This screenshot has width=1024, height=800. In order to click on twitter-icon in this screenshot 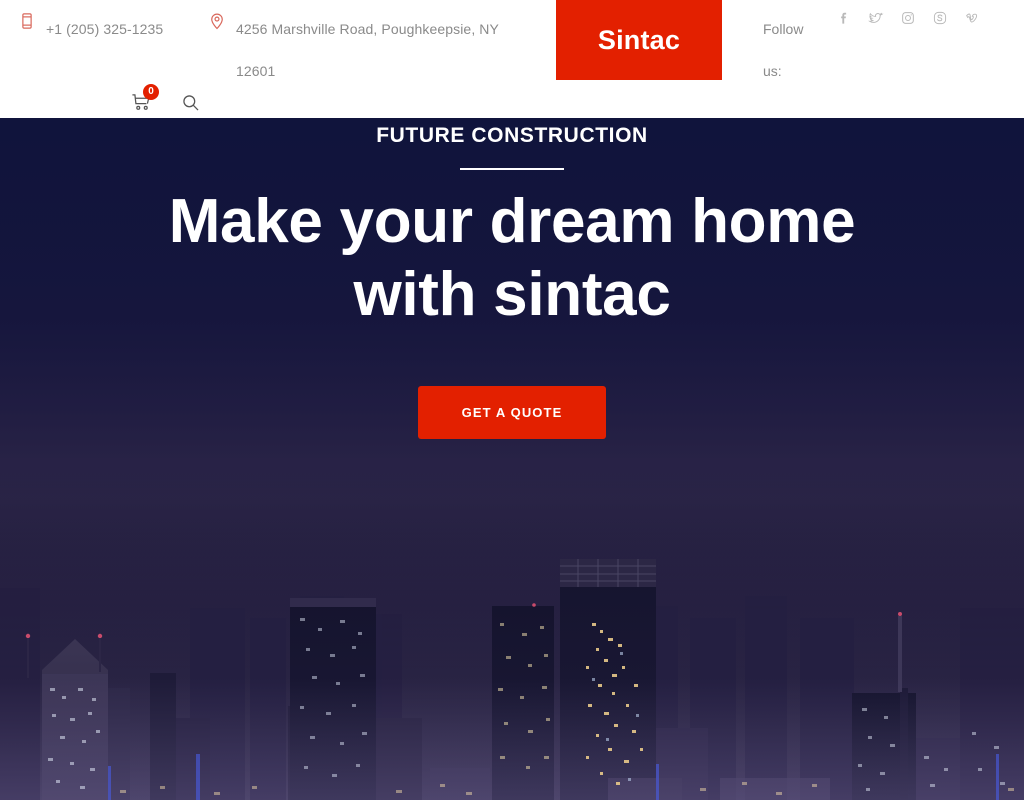, I will do `click(876, 18)`.